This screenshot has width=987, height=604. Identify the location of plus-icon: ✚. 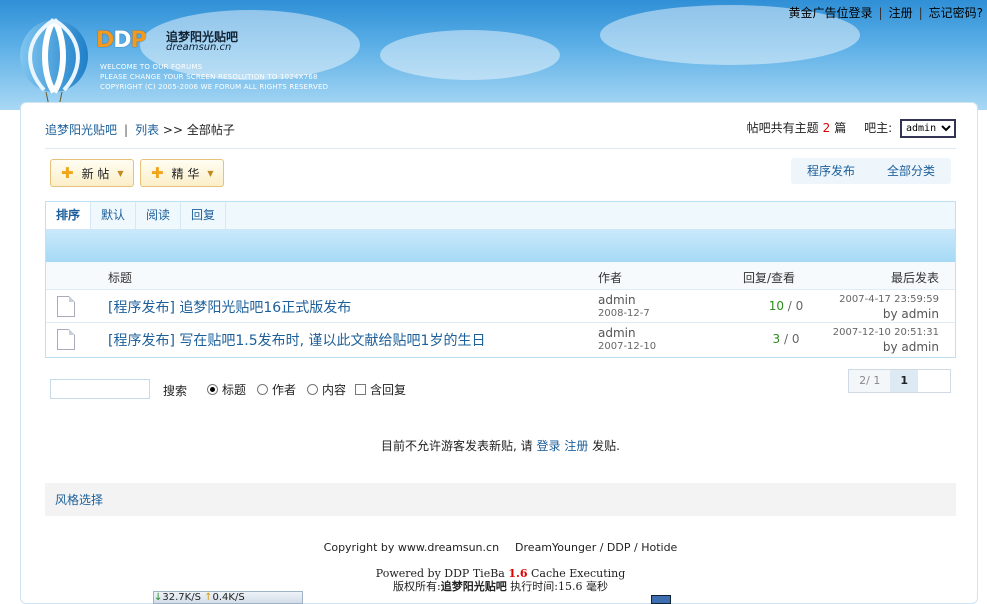
(157, 173).